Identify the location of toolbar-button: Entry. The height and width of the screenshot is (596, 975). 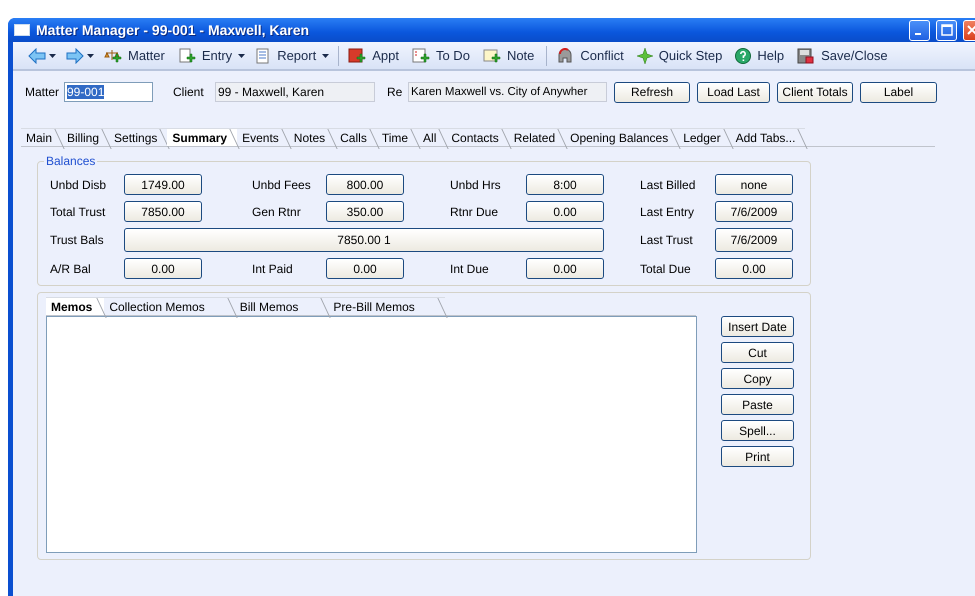
(217, 55).